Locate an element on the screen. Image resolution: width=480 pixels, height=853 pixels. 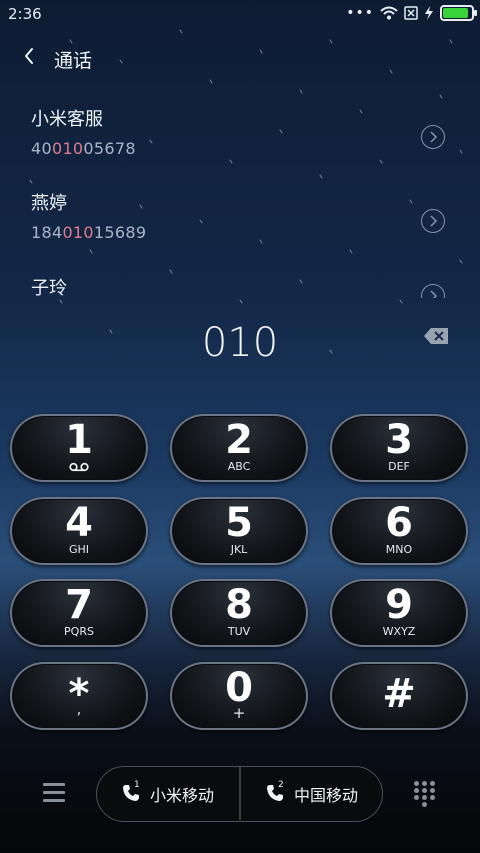
battery-level is located at coordinates (455, 13).